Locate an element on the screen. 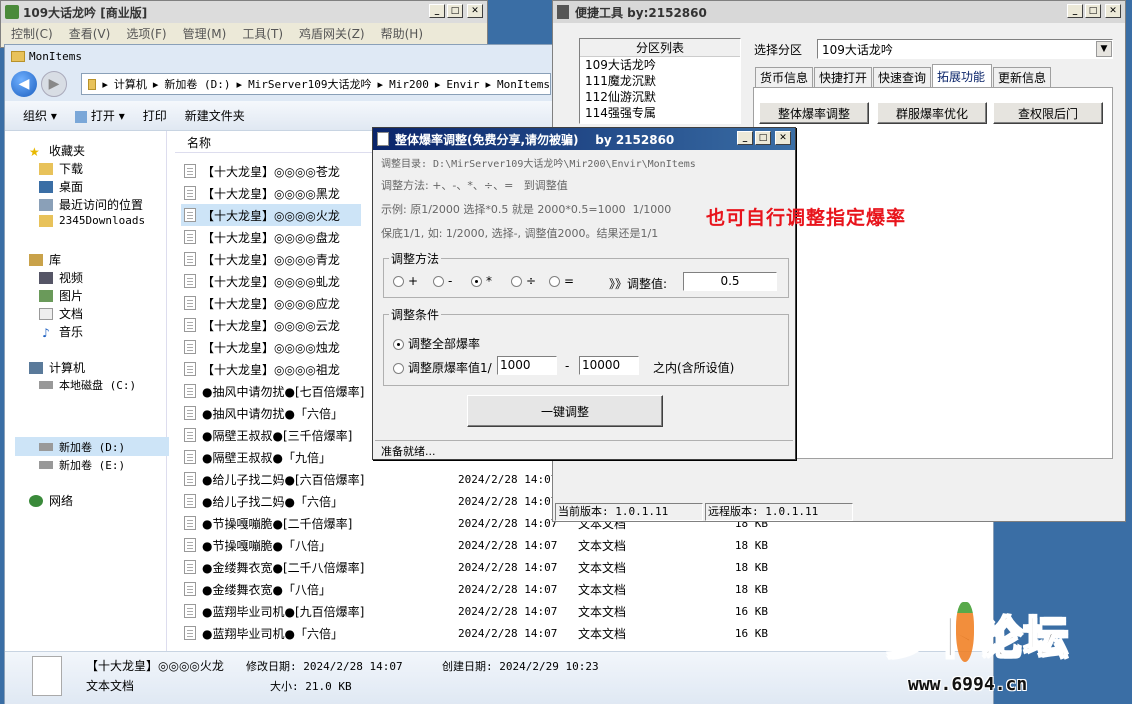  open-button: 打开 ▾ is located at coordinates (99, 115).